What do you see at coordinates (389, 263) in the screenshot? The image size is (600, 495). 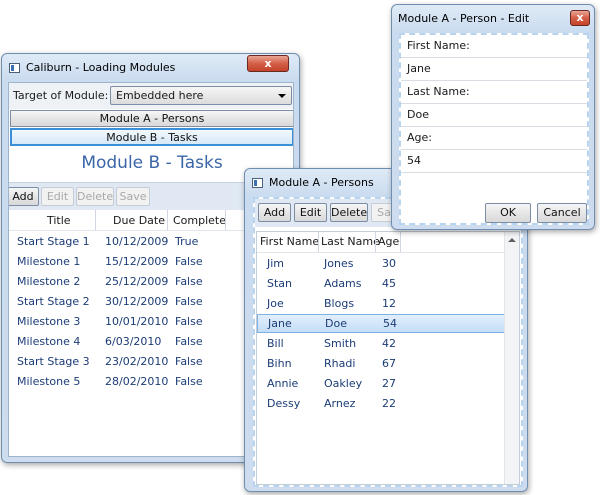 I see `age-cell: 30` at bounding box center [389, 263].